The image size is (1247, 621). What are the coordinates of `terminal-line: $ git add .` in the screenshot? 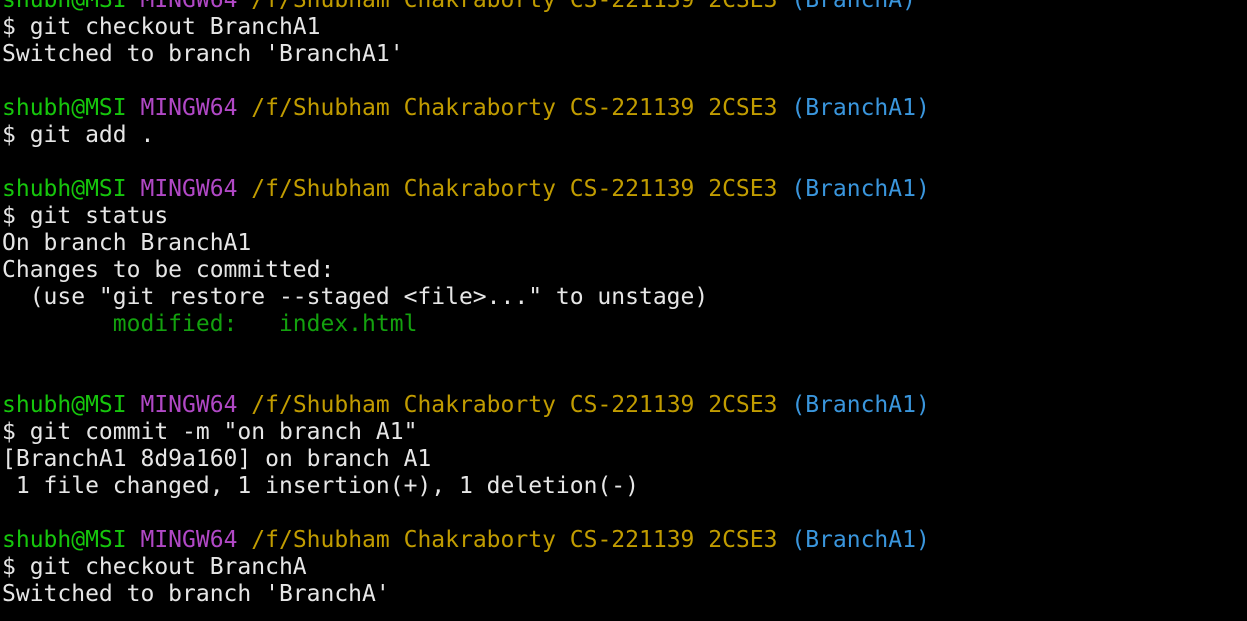 It's located at (466, 135).